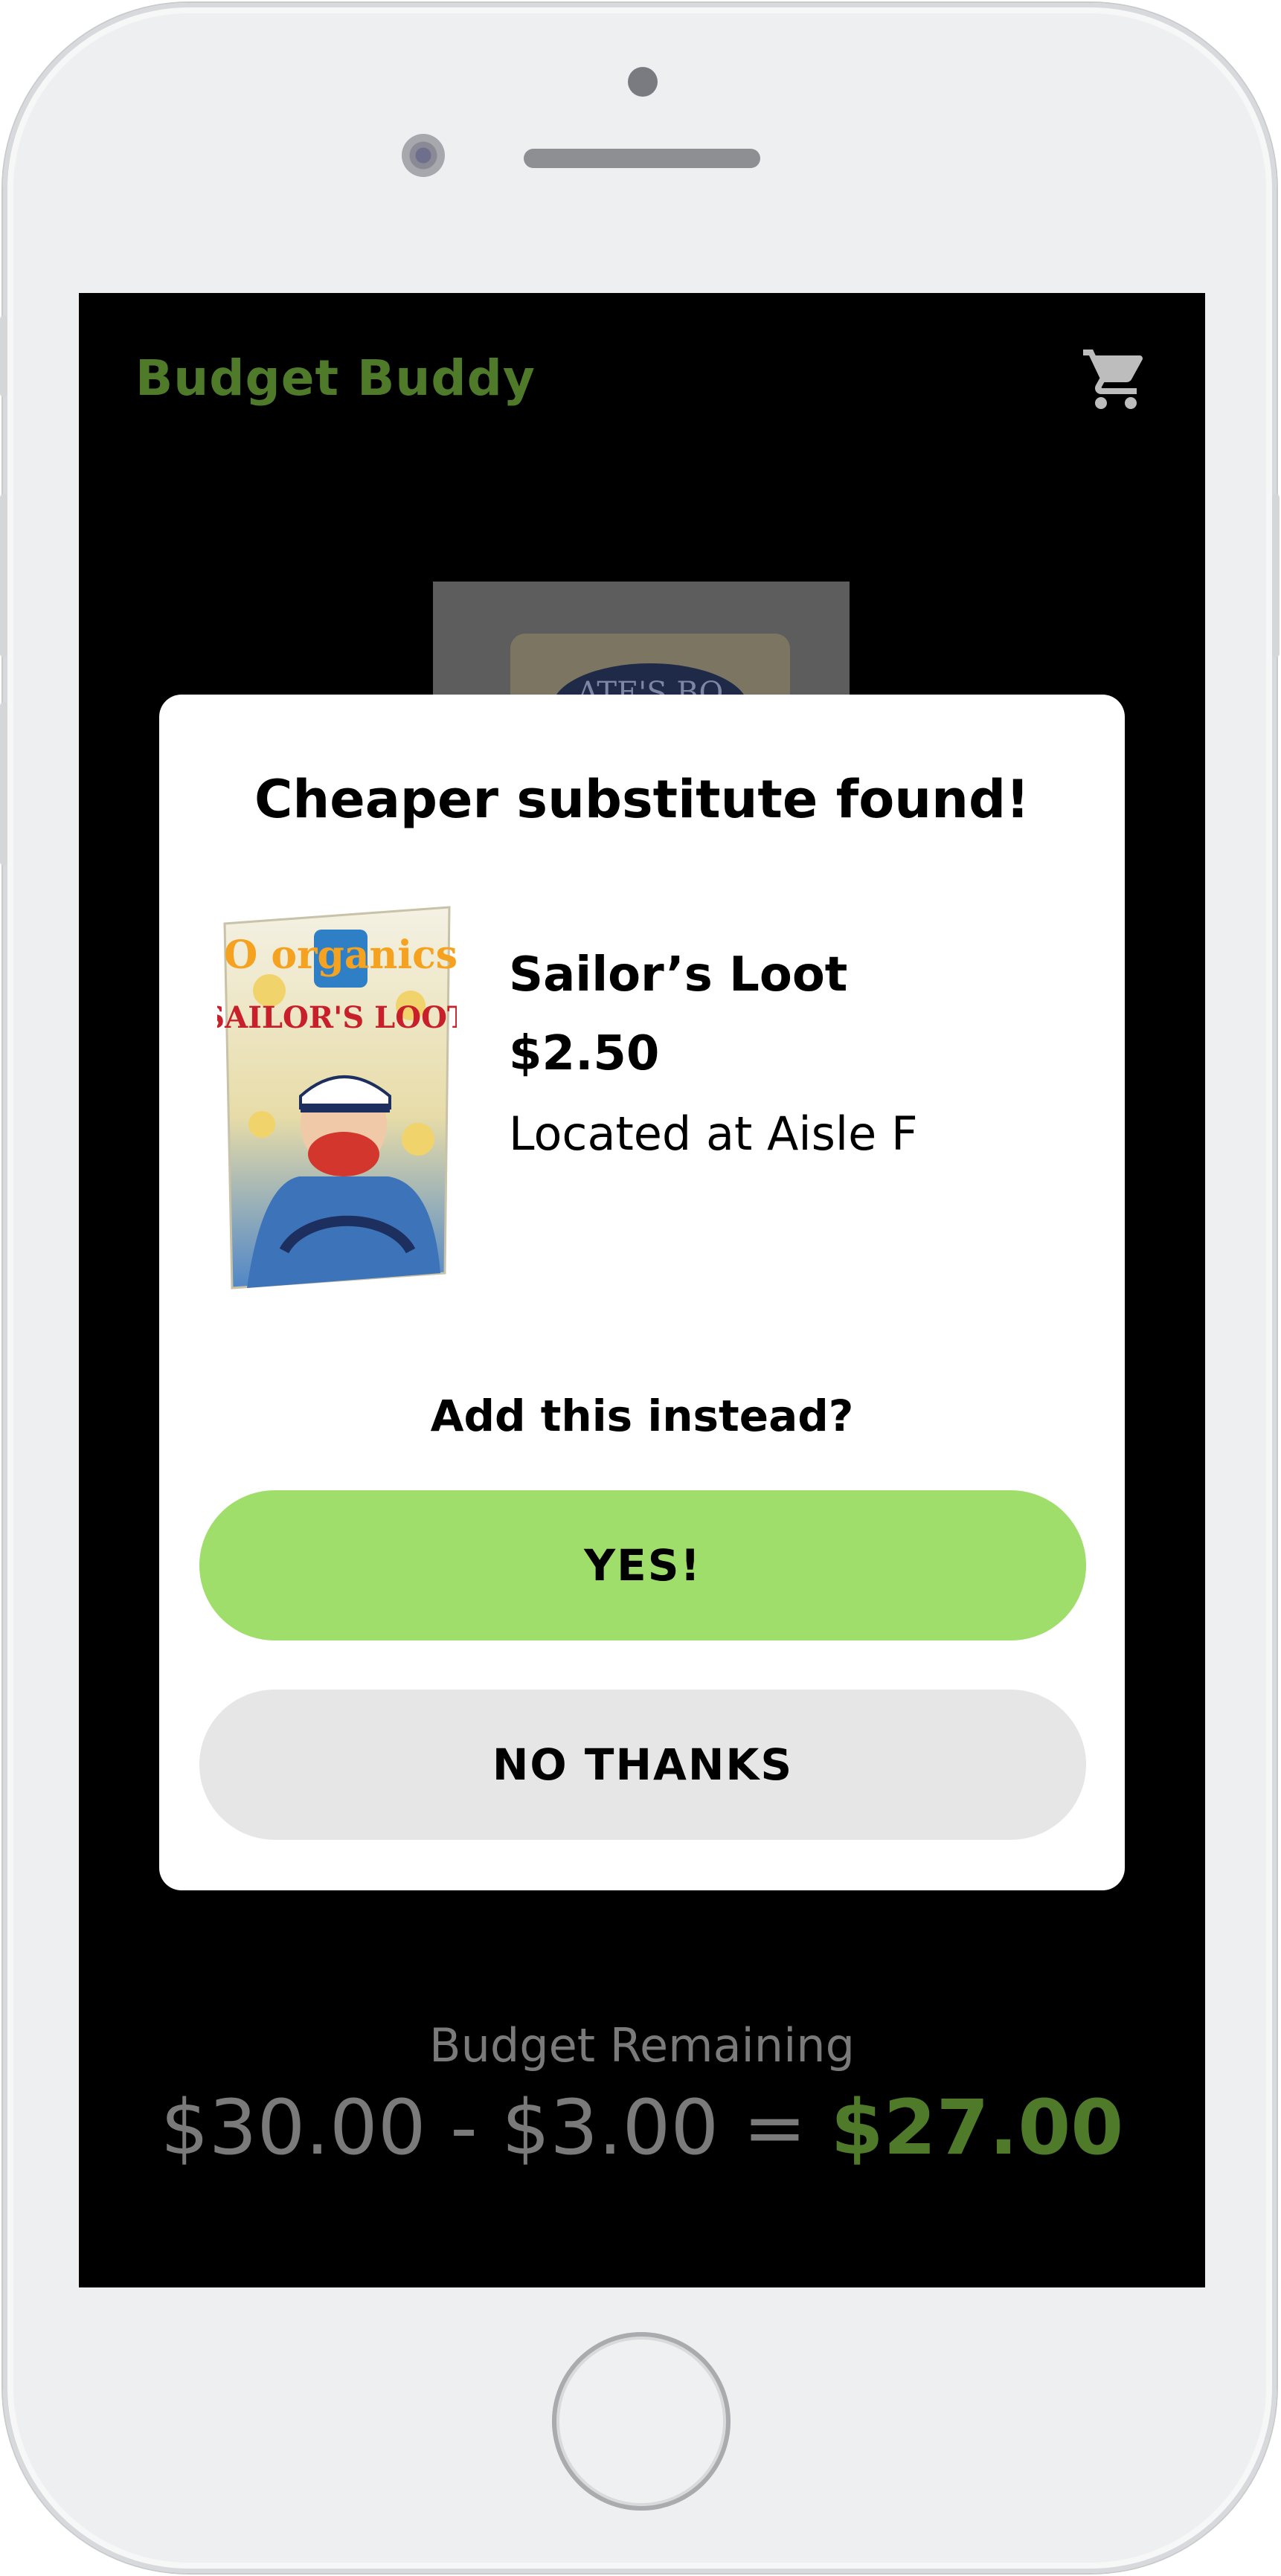  I want to click on volume-down-button, so click(3, 784).